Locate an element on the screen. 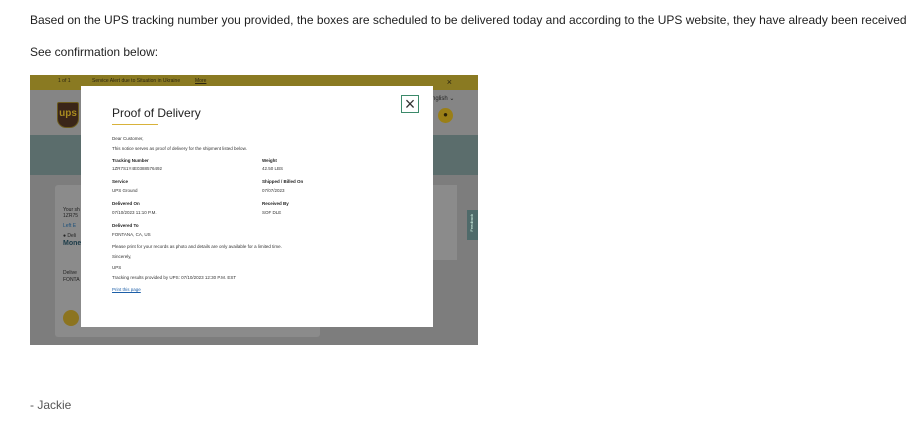 Image resolution: width=906 pixels, height=428 pixels. received-by-label: Received By is located at coordinates (275, 203).